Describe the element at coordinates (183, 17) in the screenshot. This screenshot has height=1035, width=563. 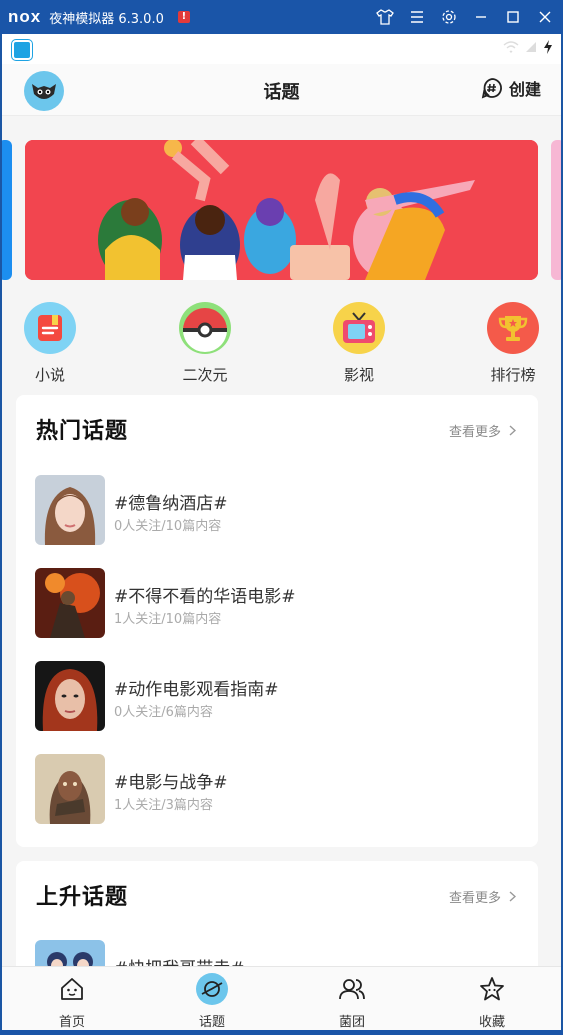
I see `warning-icon: !` at that location.